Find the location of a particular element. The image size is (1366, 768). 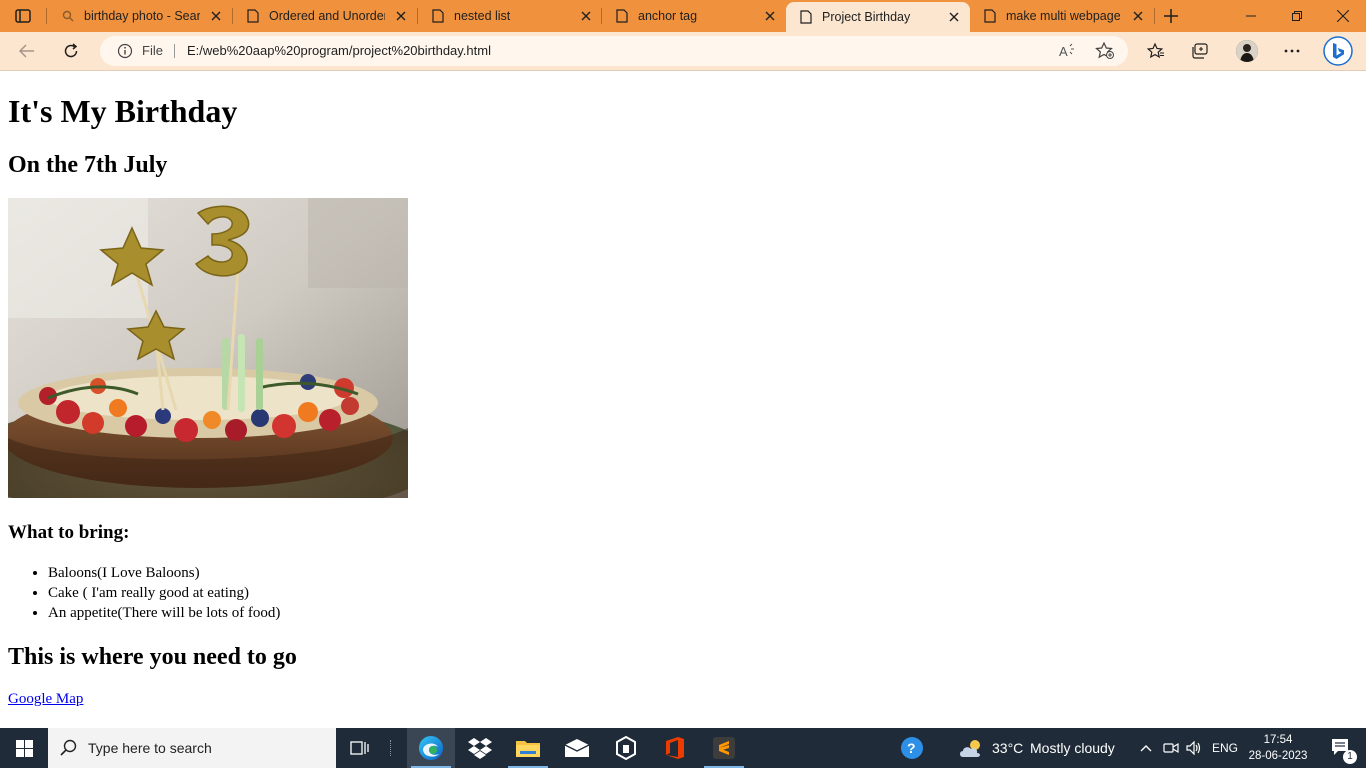

taskbar-divider is located at coordinates (391, 748).